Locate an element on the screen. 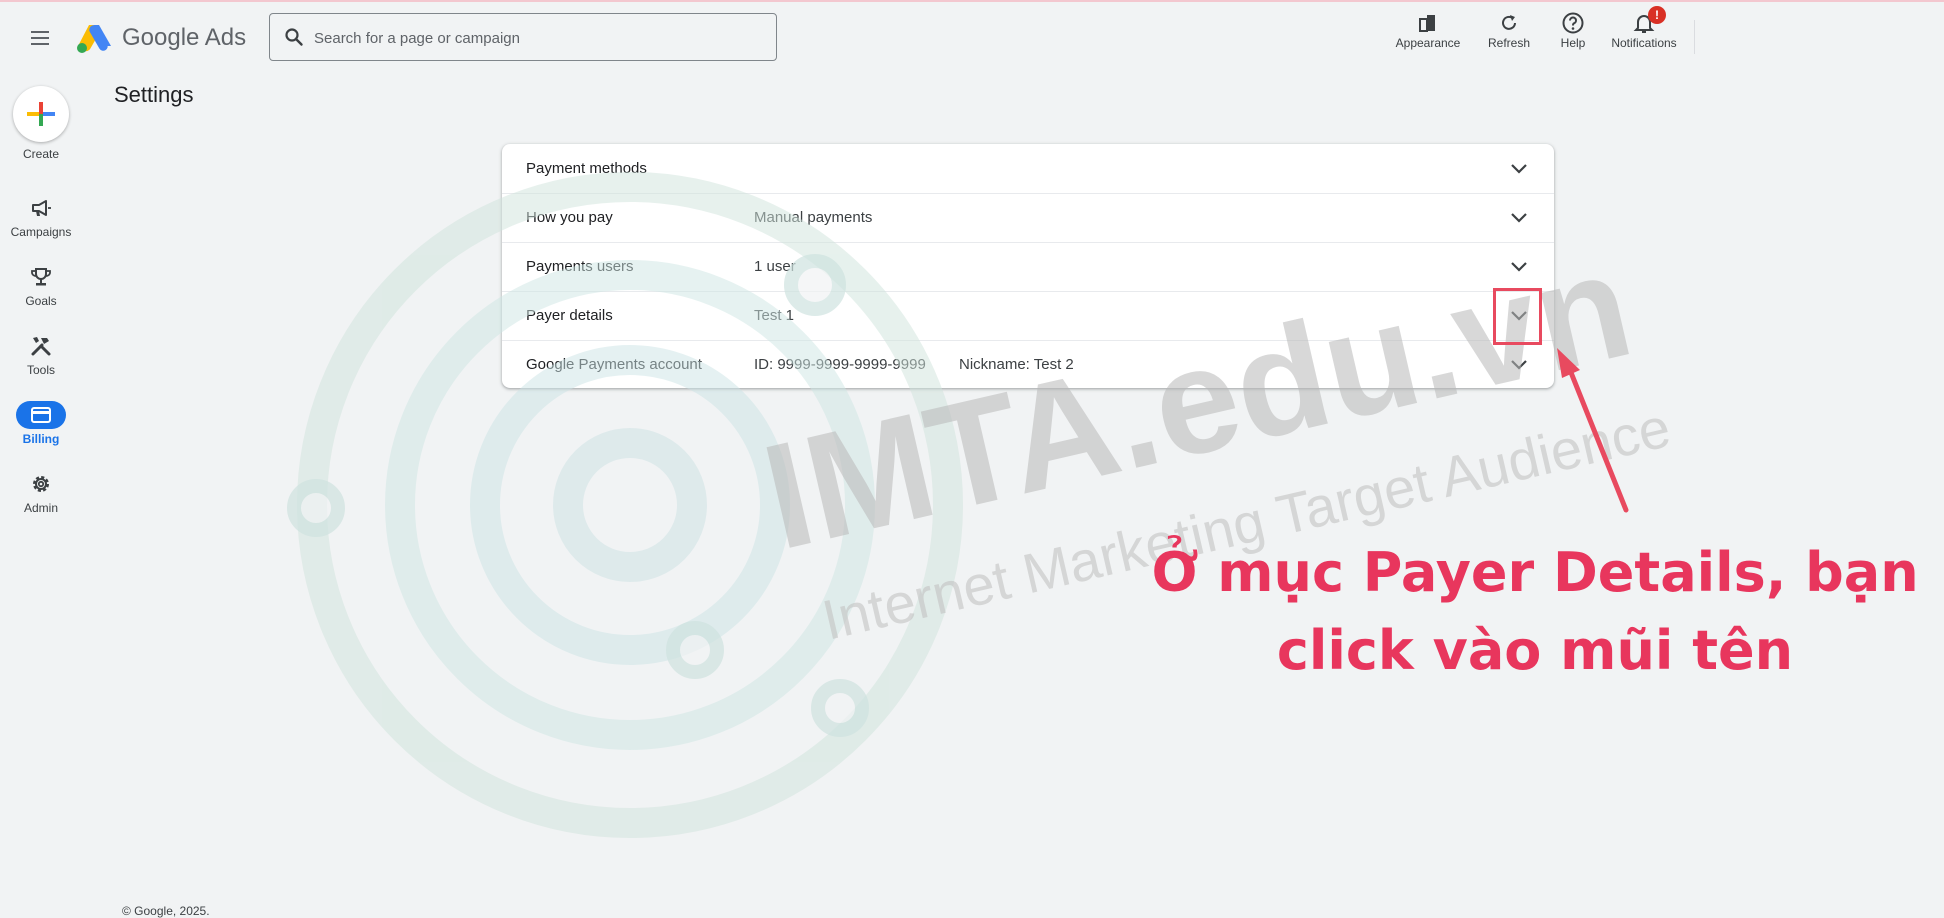 This screenshot has height=918, width=1944. trophy-icon is located at coordinates (41, 277).